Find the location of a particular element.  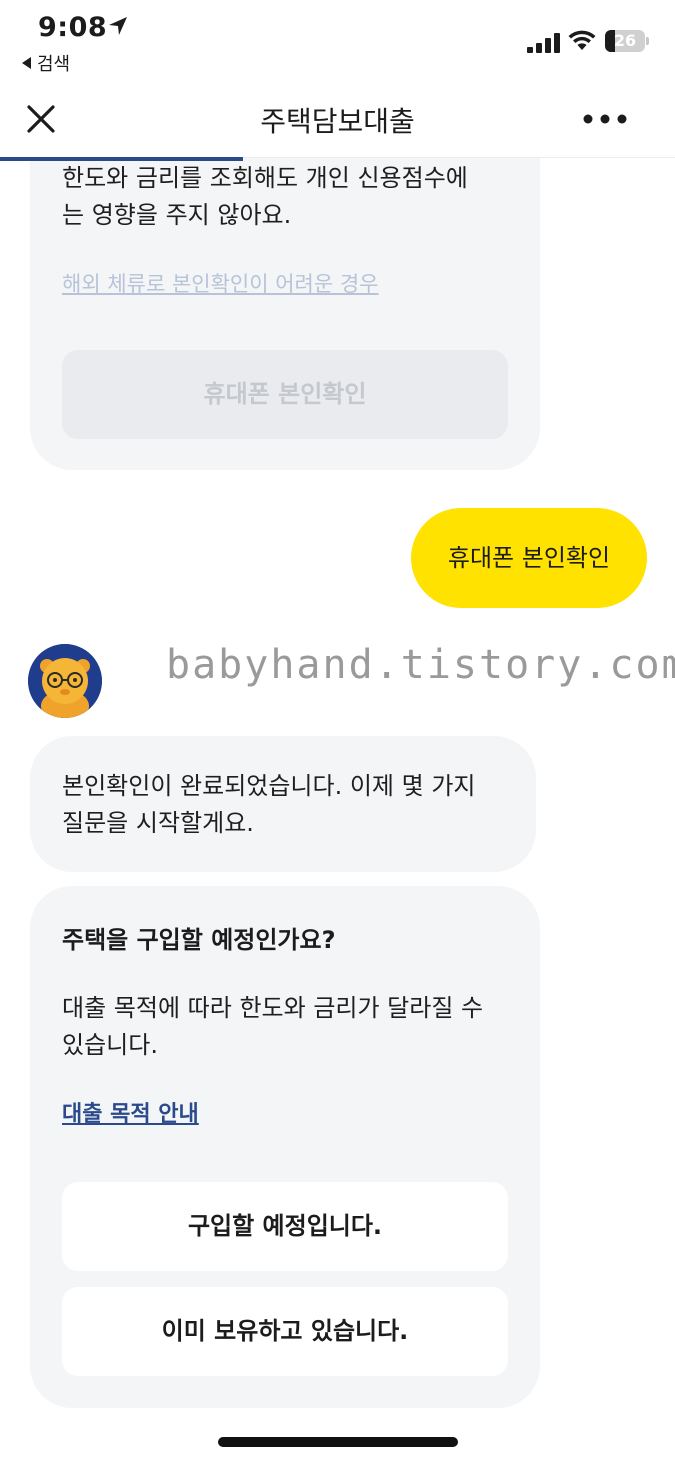

user-reply-bubble: 휴대폰 본인확인 is located at coordinates (529, 558).